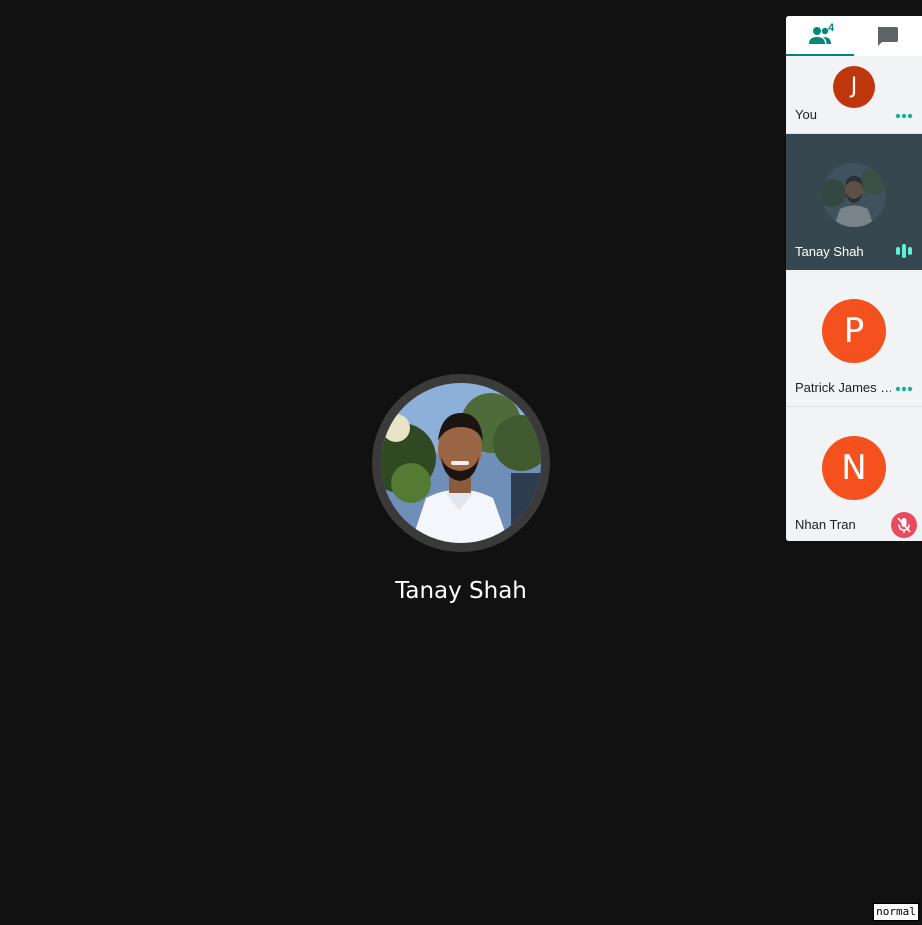 The width and height of the screenshot is (922, 925). What do you see at coordinates (904, 525) in the screenshot?
I see `microphone-muted-icon` at bounding box center [904, 525].